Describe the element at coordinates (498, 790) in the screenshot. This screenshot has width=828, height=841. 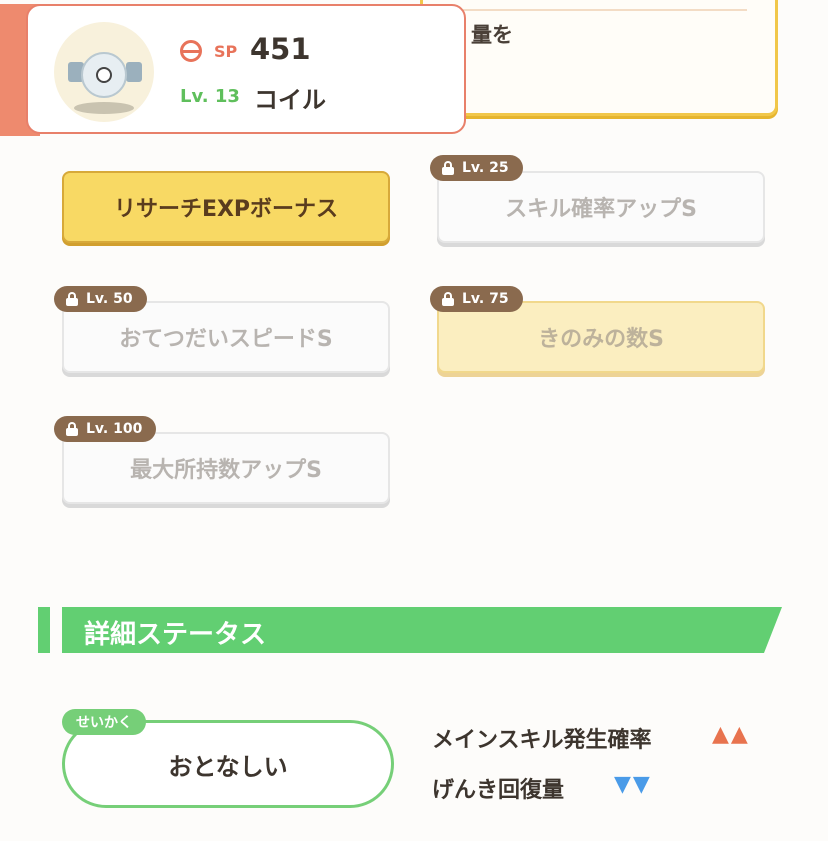
I see `nature-effect-down-label: げんき回復量` at that location.